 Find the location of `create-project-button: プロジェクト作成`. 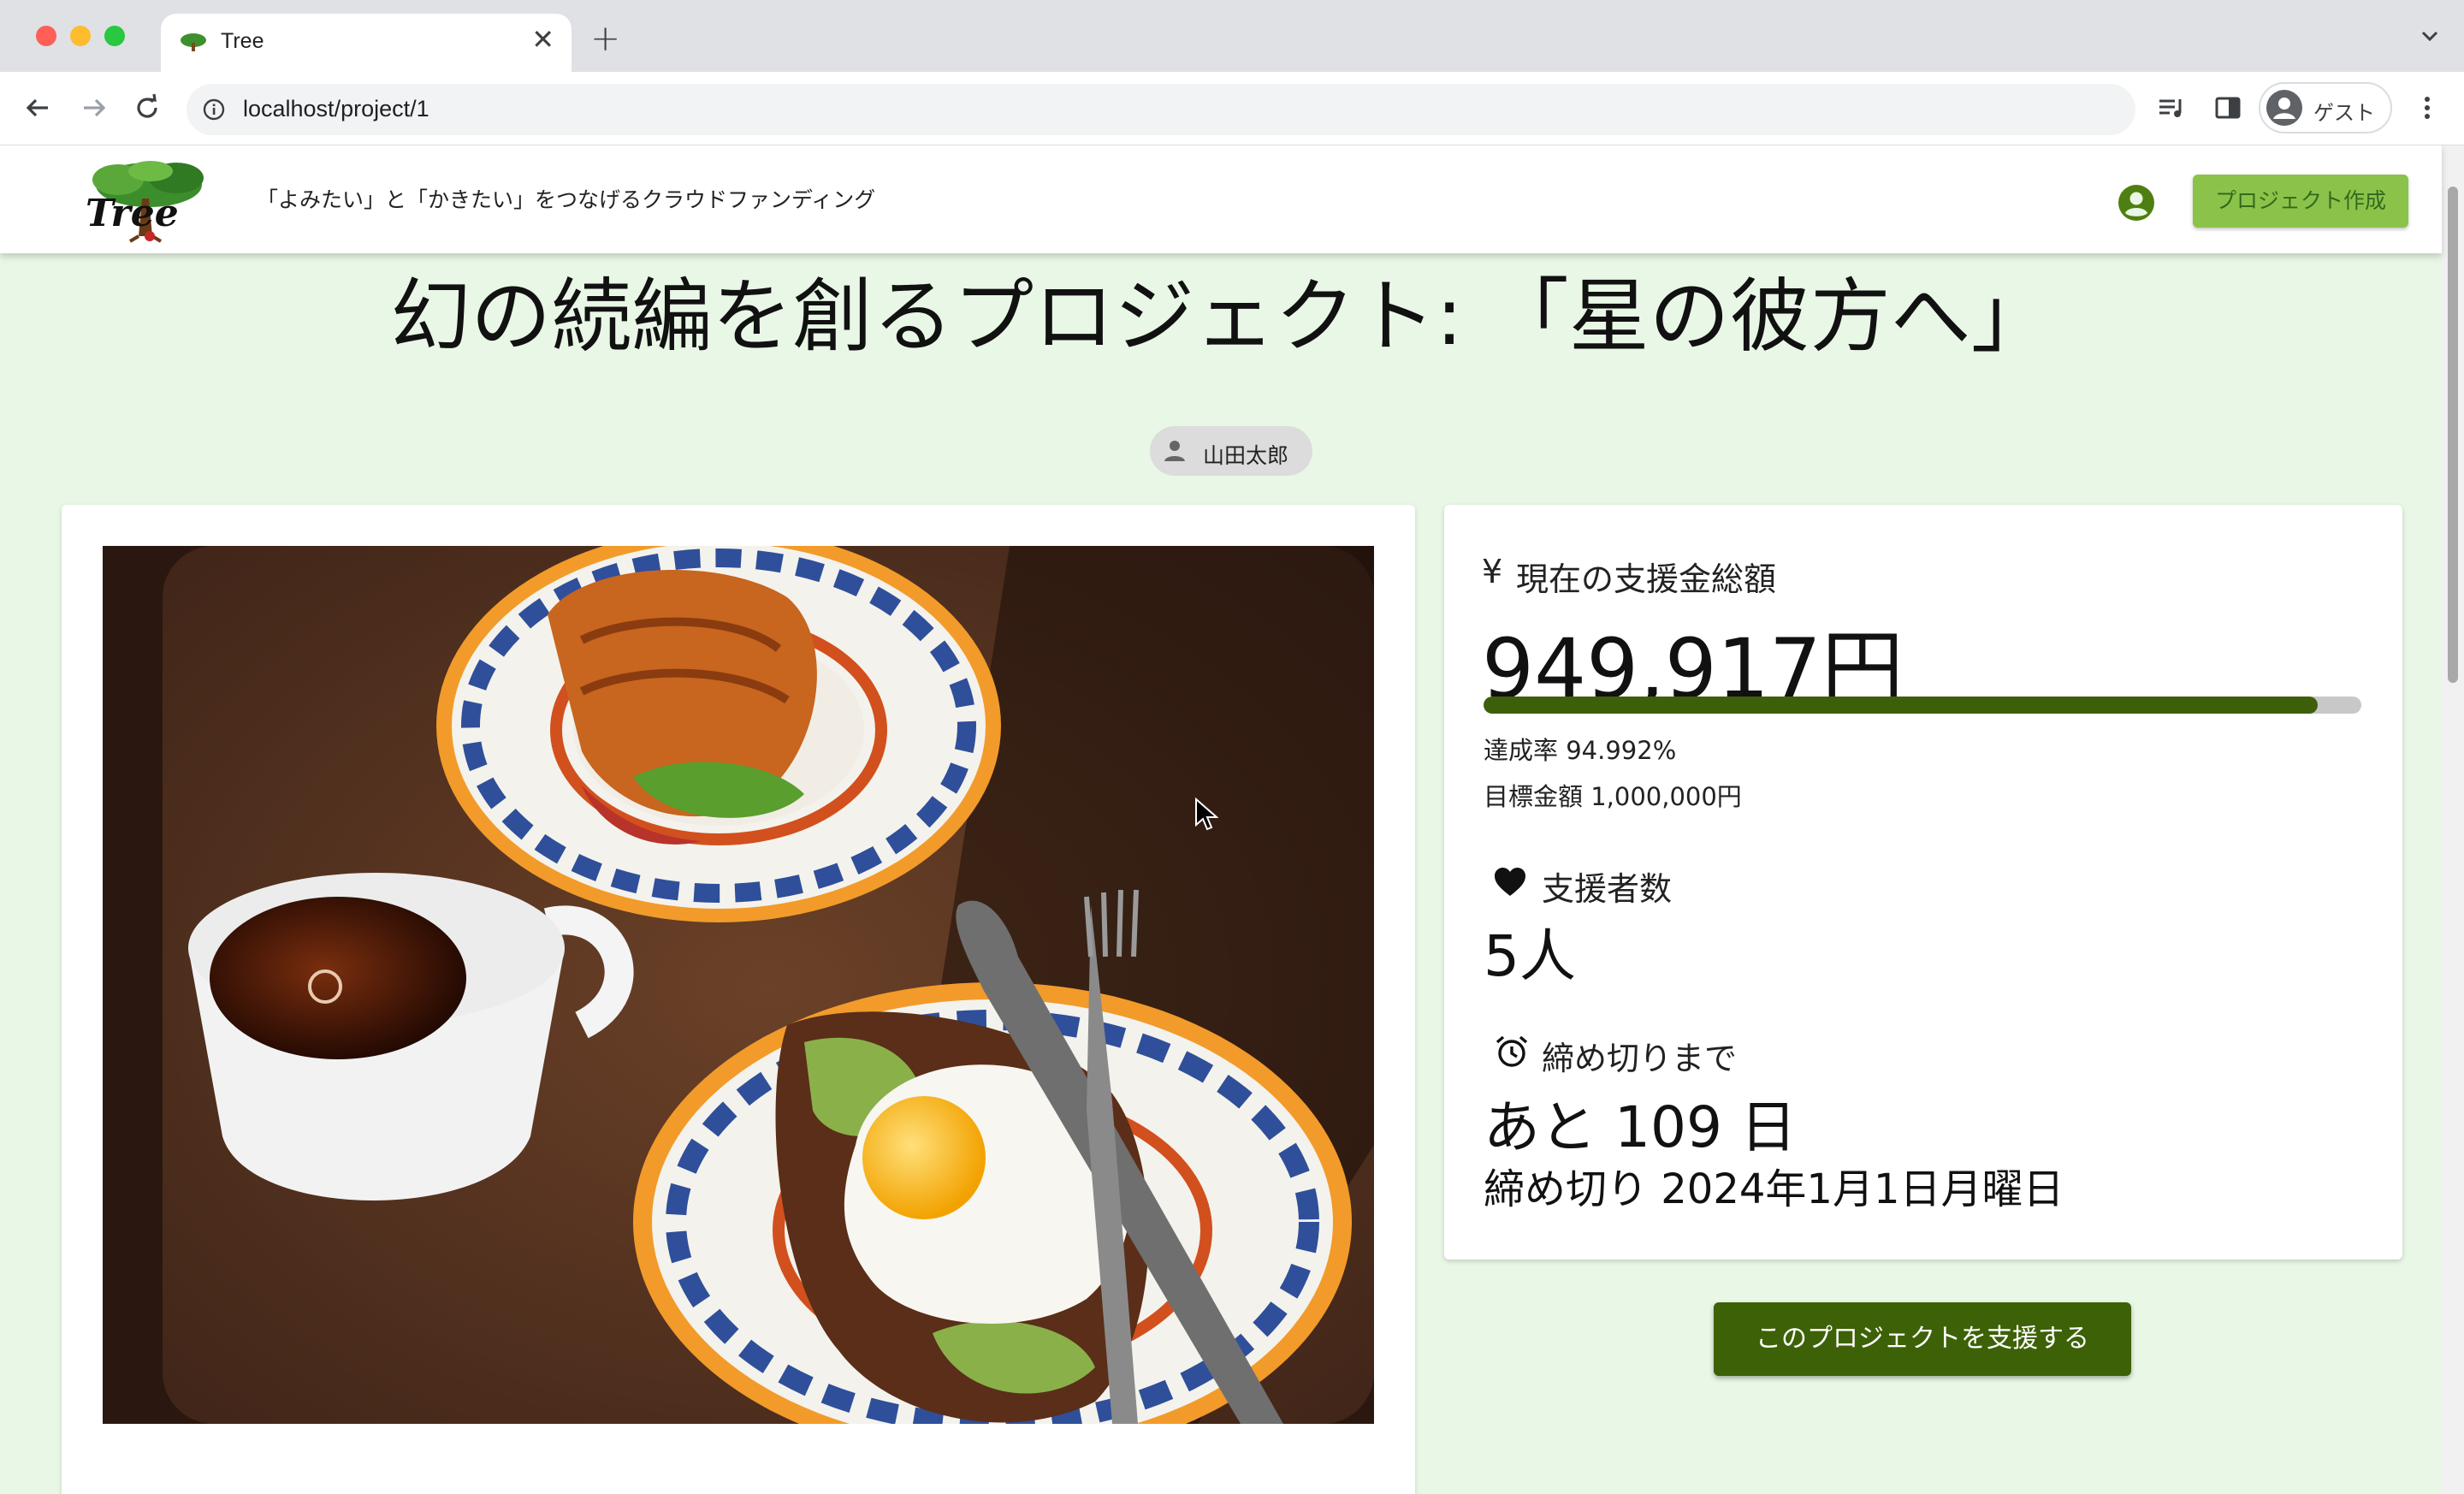

create-project-button: プロジェクト作成 is located at coordinates (2300, 201).